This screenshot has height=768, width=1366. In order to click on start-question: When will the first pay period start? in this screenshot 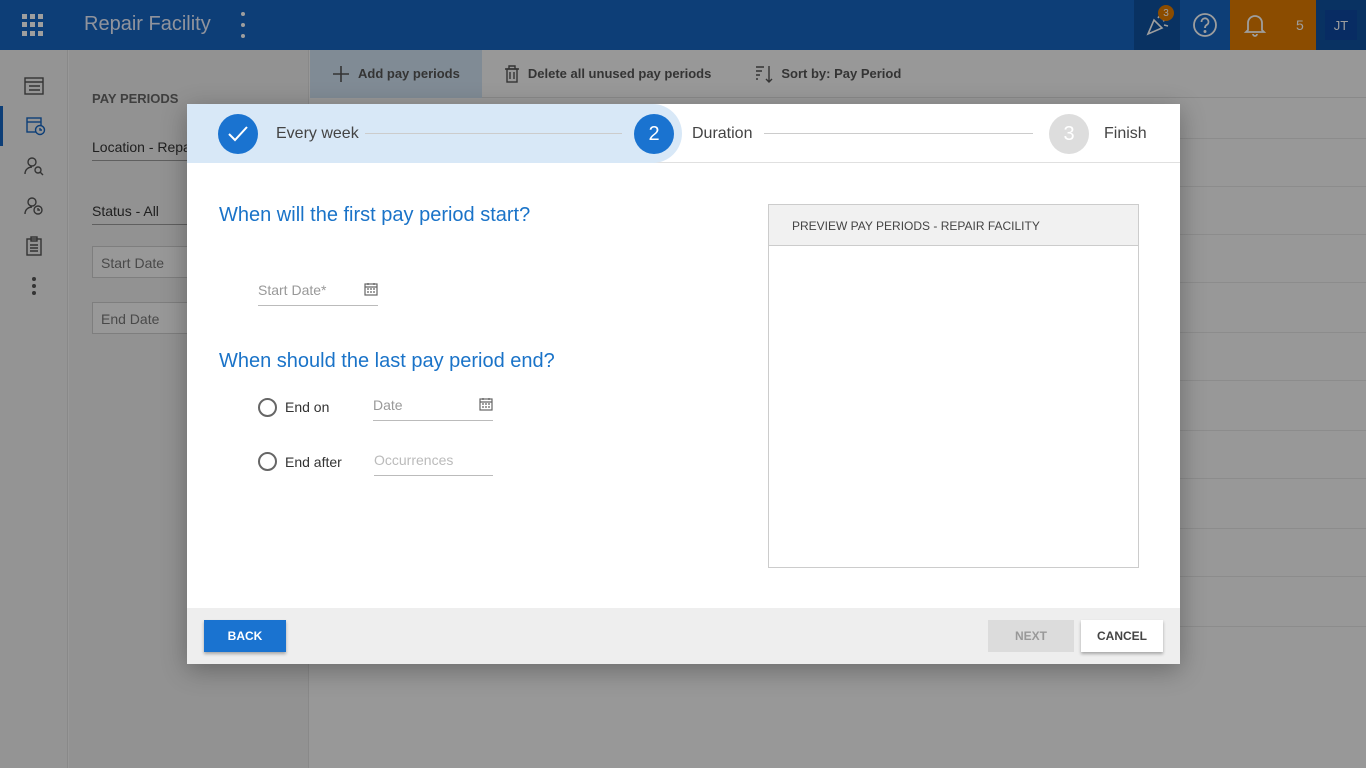, I will do `click(375, 215)`.